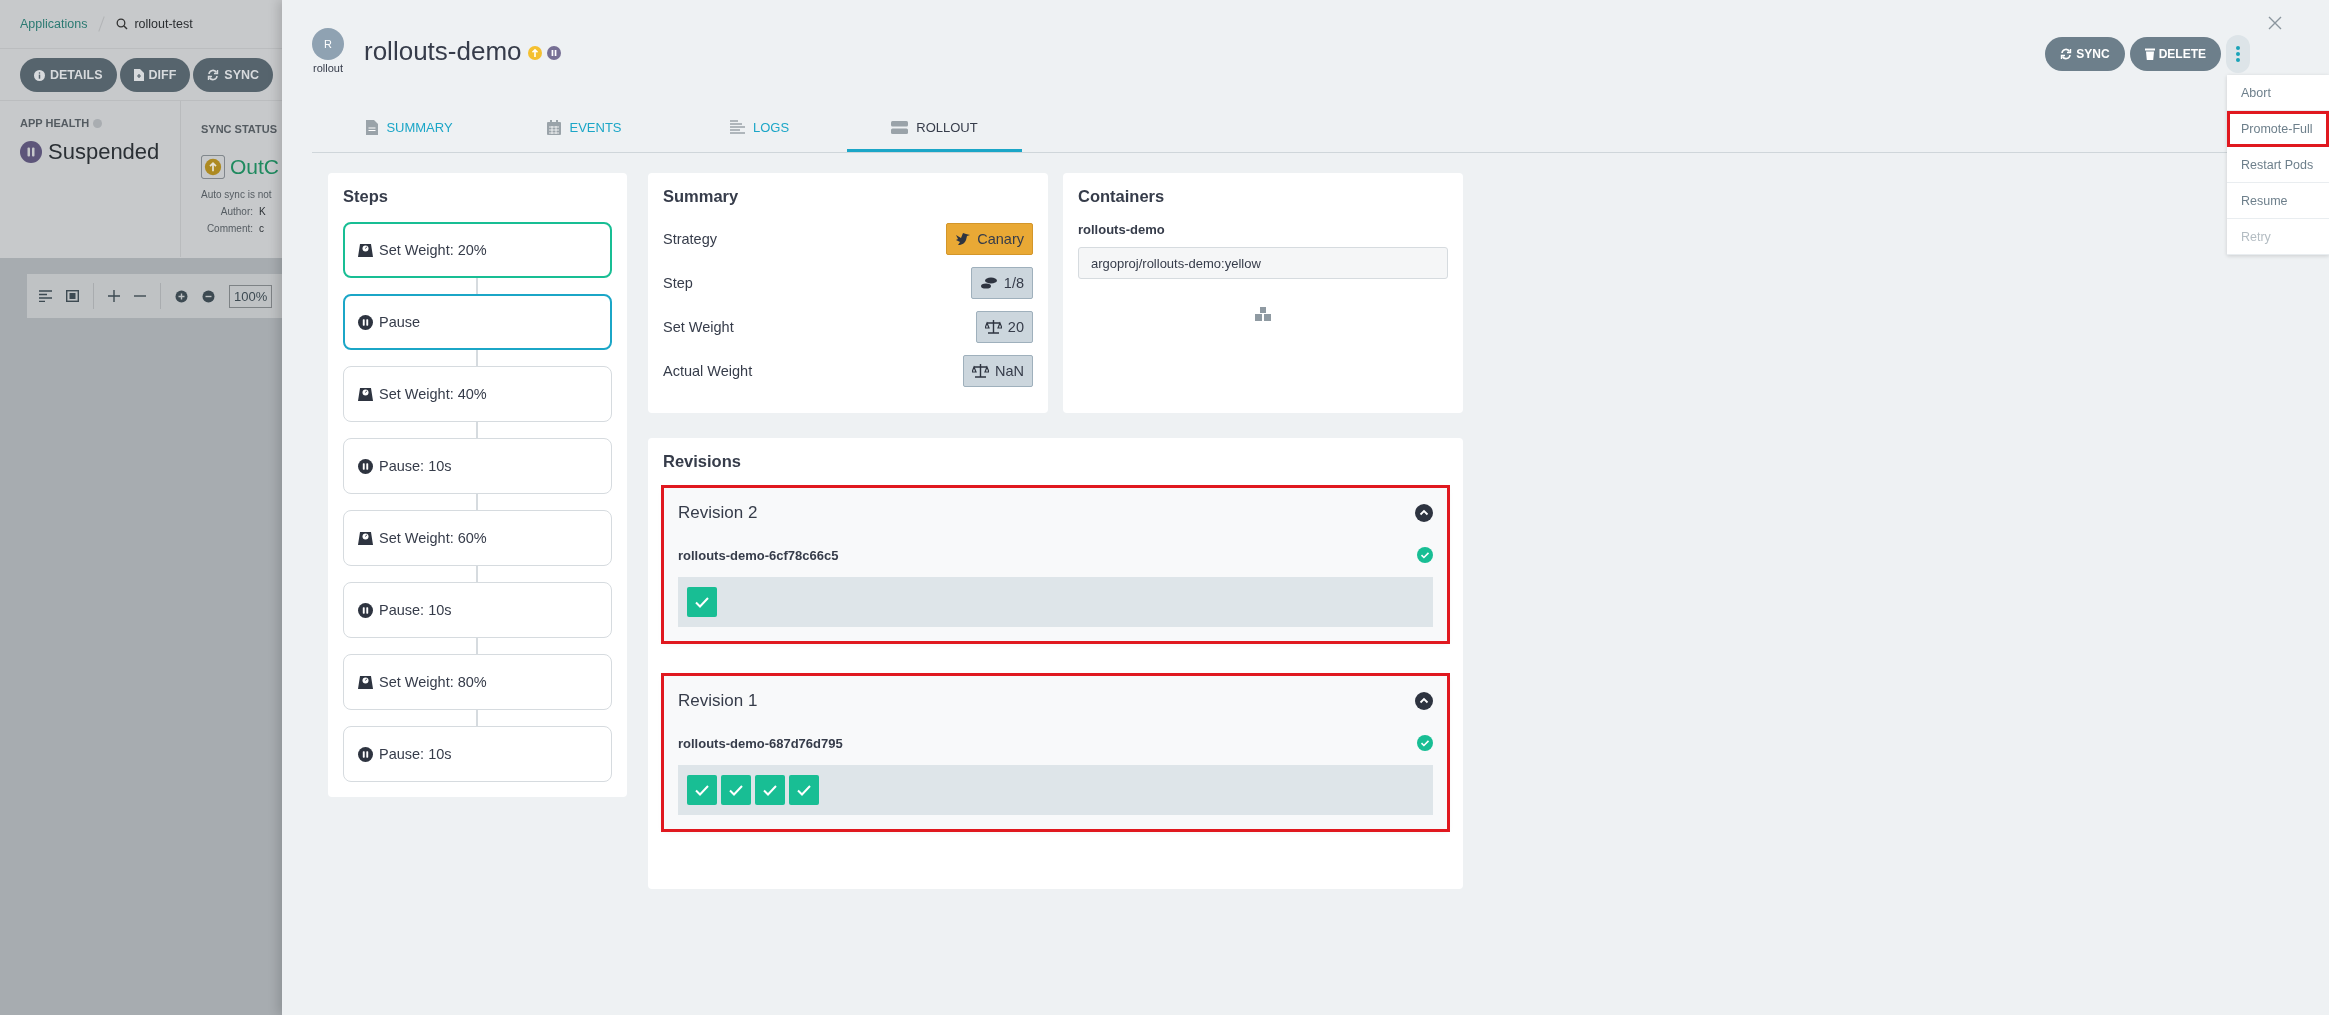 The width and height of the screenshot is (2329, 1015). Describe the element at coordinates (114, 296) in the screenshot. I see `plus-icon` at that location.